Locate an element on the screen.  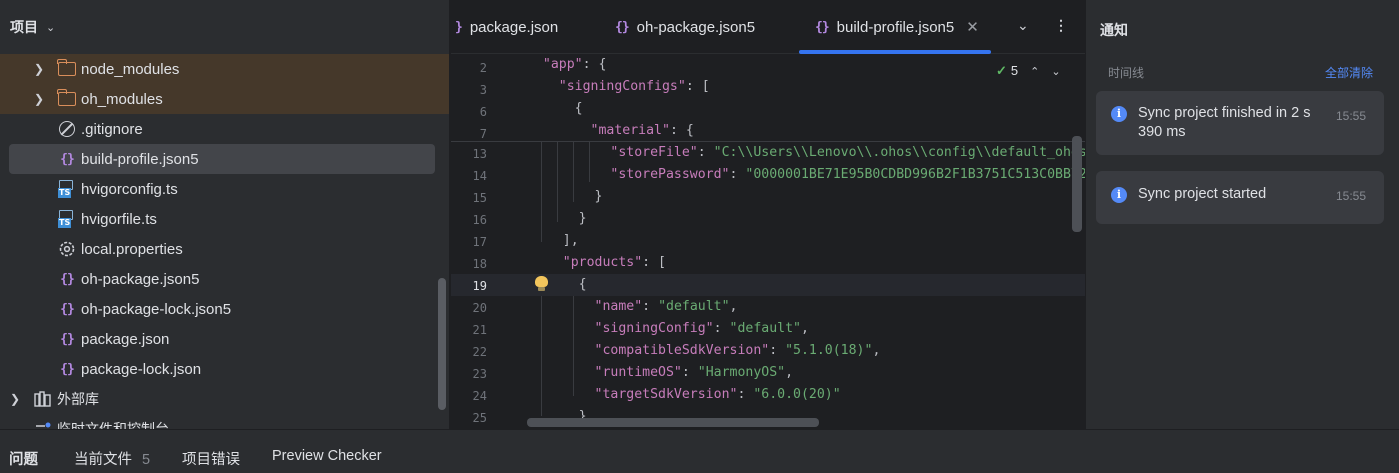
tree-item-label: package-lock.json is located at coordinates (141, 369).